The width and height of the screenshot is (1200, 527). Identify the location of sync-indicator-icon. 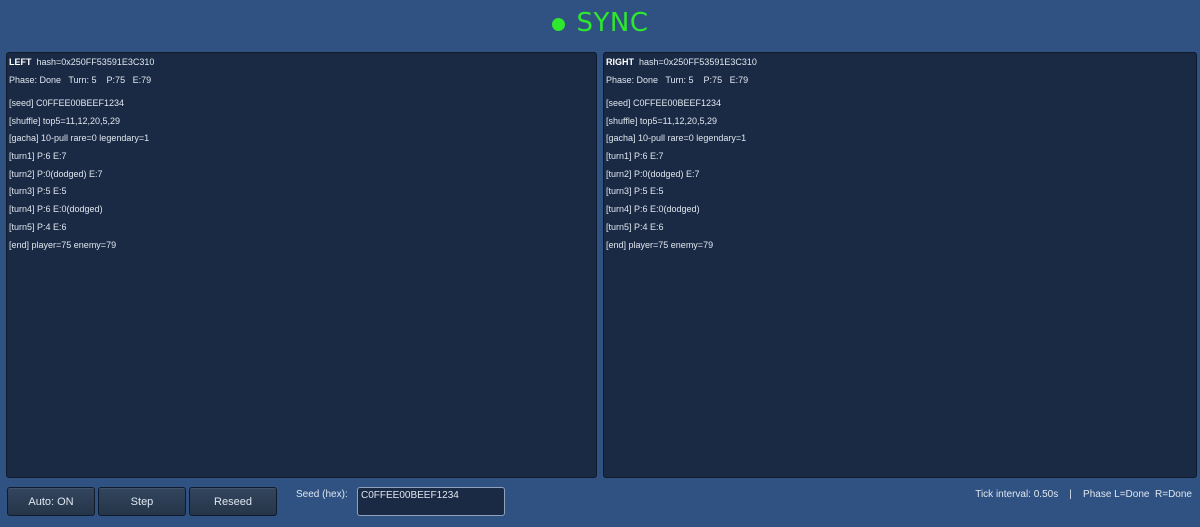
(558, 24).